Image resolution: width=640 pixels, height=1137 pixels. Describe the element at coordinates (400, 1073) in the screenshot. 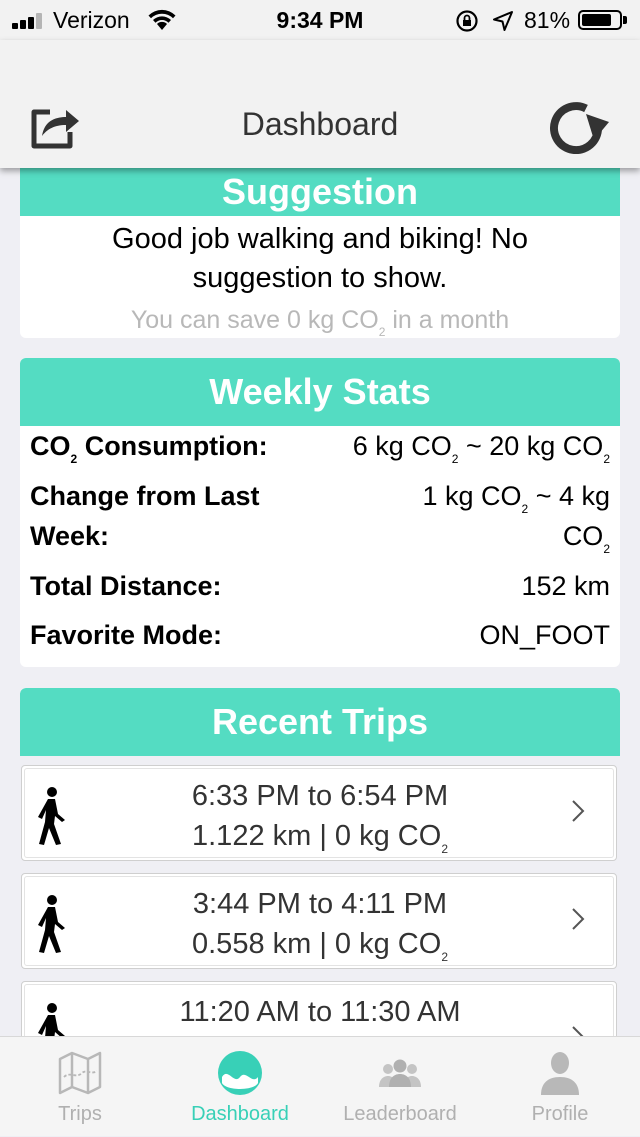

I see `group-icon` at that location.